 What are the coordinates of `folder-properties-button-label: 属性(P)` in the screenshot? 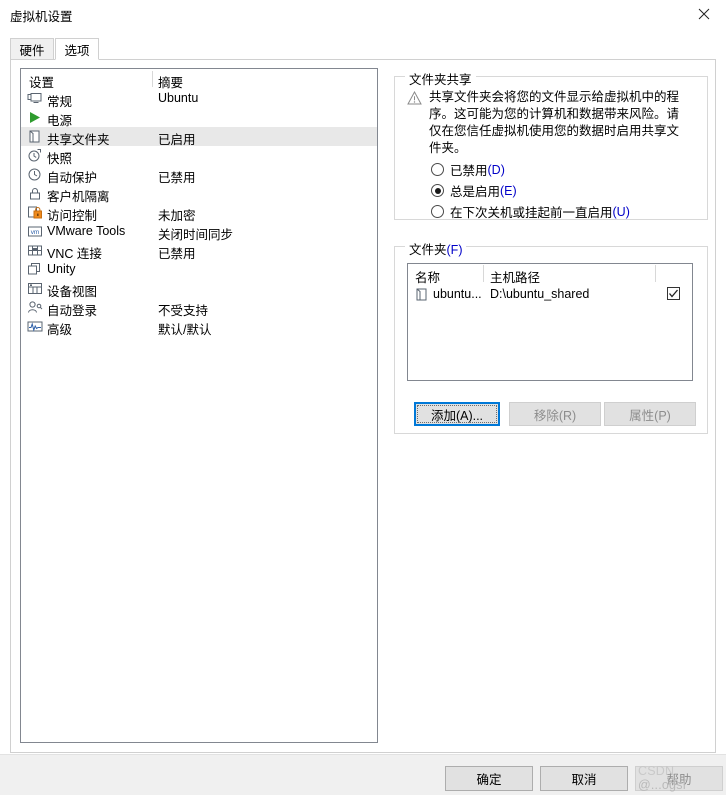 It's located at (650, 415).